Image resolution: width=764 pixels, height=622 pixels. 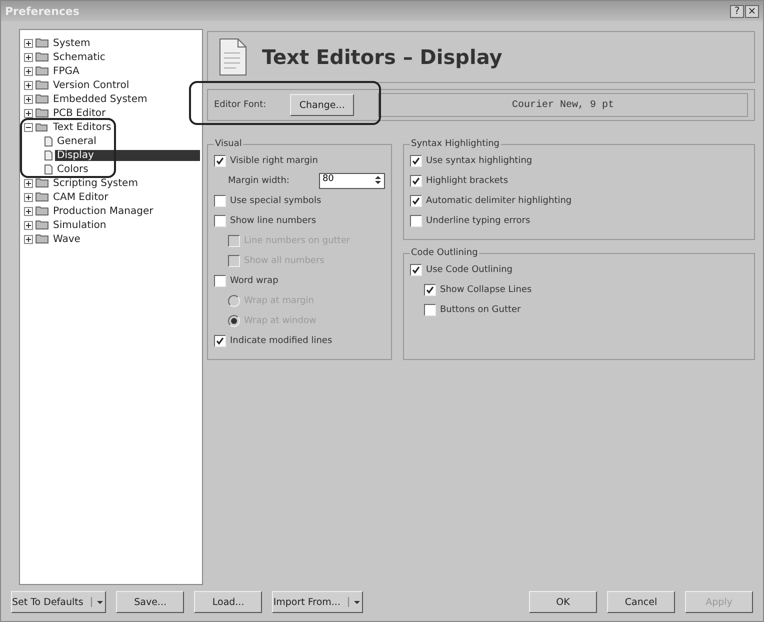 What do you see at coordinates (42, 11) in the screenshot?
I see `window-title: Preferences` at bounding box center [42, 11].